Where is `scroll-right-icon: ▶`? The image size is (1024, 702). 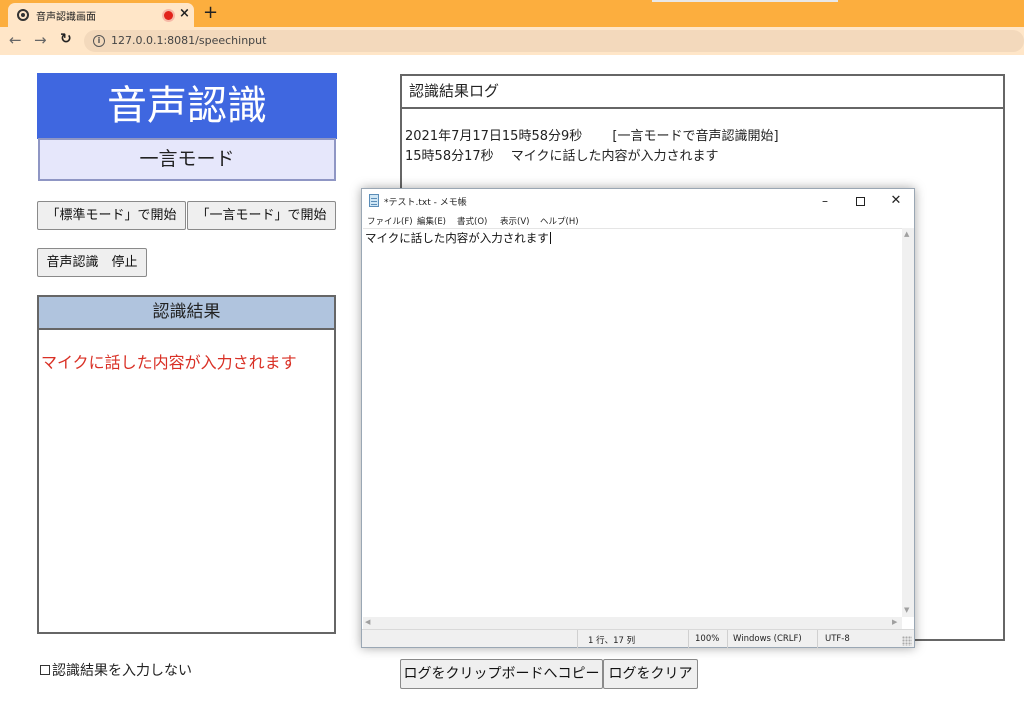 scroll-right-icon: ▶ is located at coordinates (894, 622).